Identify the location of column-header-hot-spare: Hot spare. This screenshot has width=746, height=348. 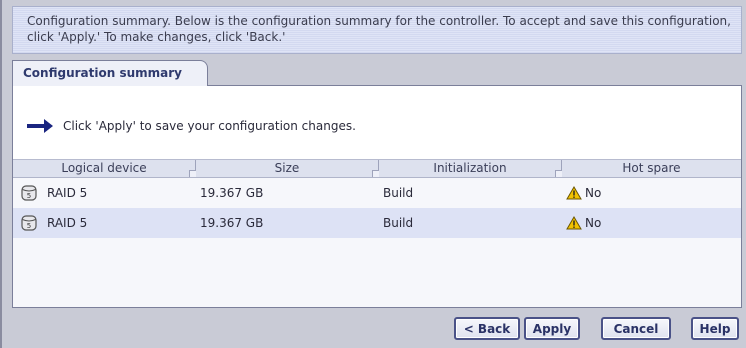
(651, 168).